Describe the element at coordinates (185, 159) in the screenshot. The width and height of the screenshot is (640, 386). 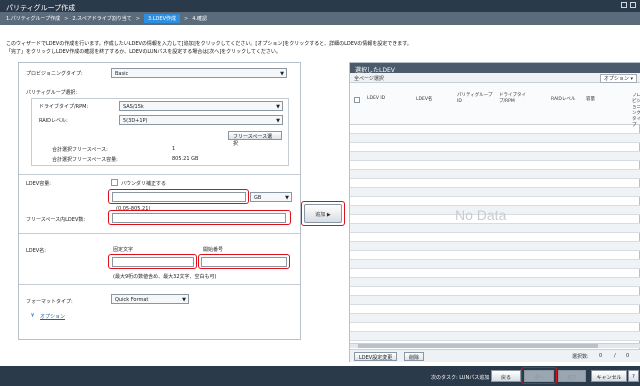
I see `total-free-capacity-value: 805.21 GB` at that location.